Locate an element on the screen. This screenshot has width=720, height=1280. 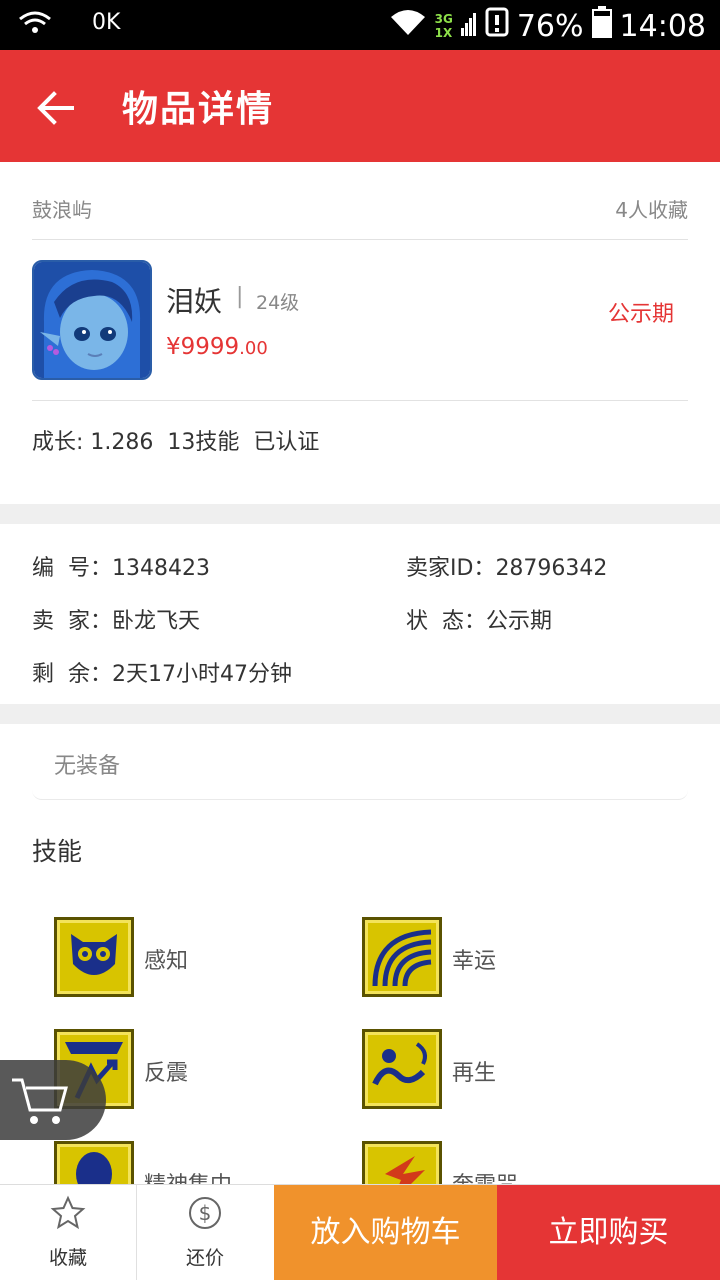
star-icon is located at coordinates (68, 1212).